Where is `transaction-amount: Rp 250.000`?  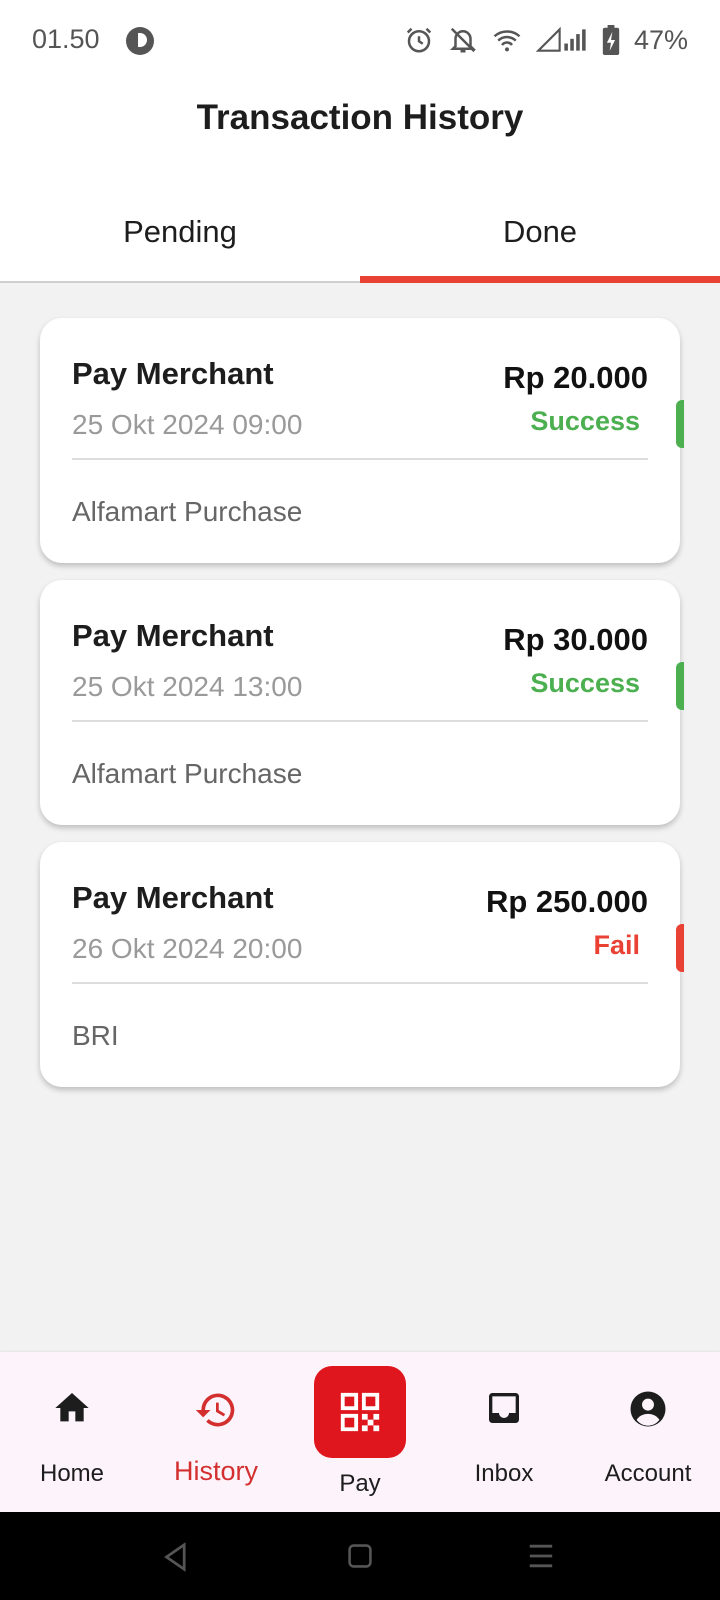 transaction-amount: Rp 250.000 is located at coordinates (567, 901).